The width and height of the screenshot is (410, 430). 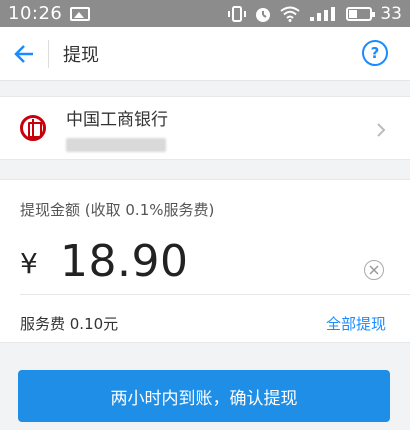 What do you see at coordinates (117, 210) in the screenshot?
I see `amount-label: 提现金额 (收取 0.1%服务费)` at bounding box center [117, 210].